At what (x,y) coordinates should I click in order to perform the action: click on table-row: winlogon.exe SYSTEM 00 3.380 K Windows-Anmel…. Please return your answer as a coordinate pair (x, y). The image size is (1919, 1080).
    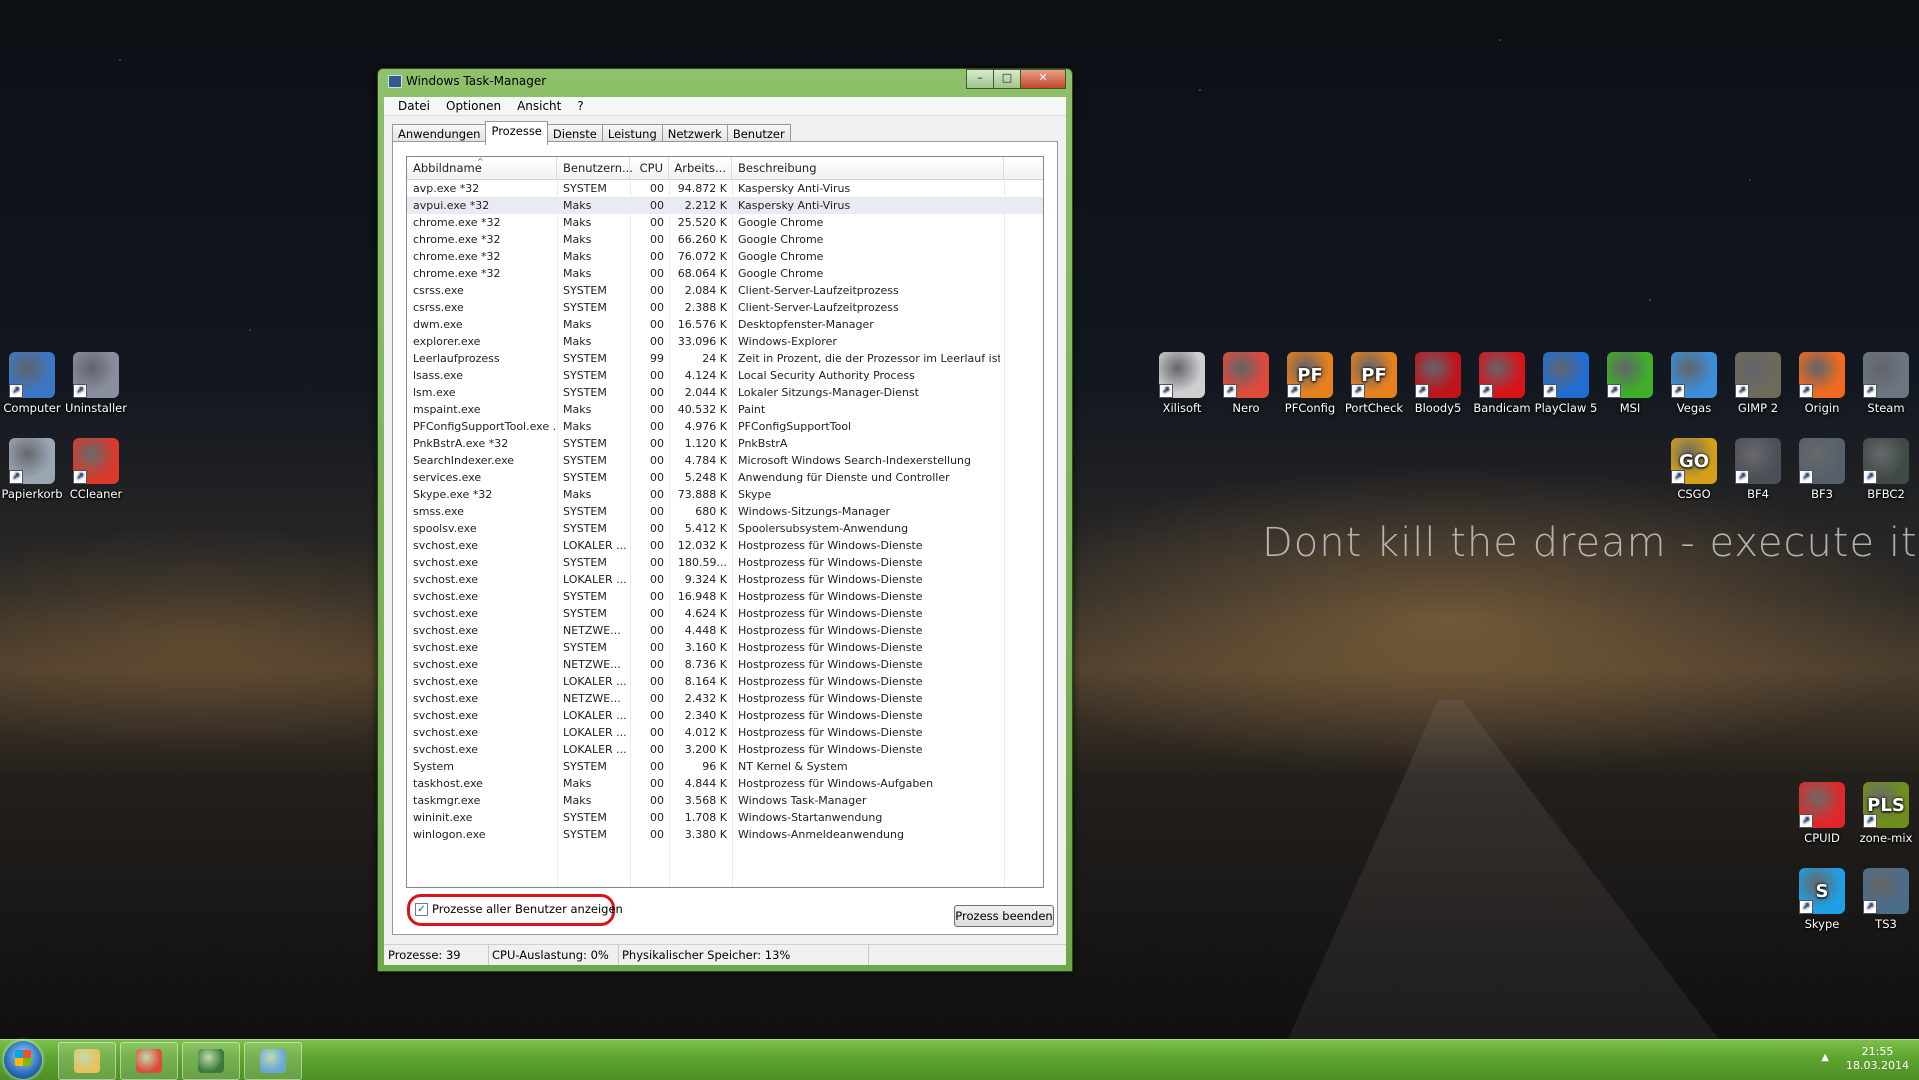
    Looking at the image, I should click on (725, 834).